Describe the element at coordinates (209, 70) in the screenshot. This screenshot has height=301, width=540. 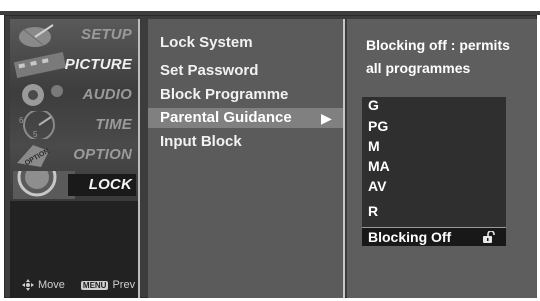
I see `submenu-item-set-password: Set Password` at that location.